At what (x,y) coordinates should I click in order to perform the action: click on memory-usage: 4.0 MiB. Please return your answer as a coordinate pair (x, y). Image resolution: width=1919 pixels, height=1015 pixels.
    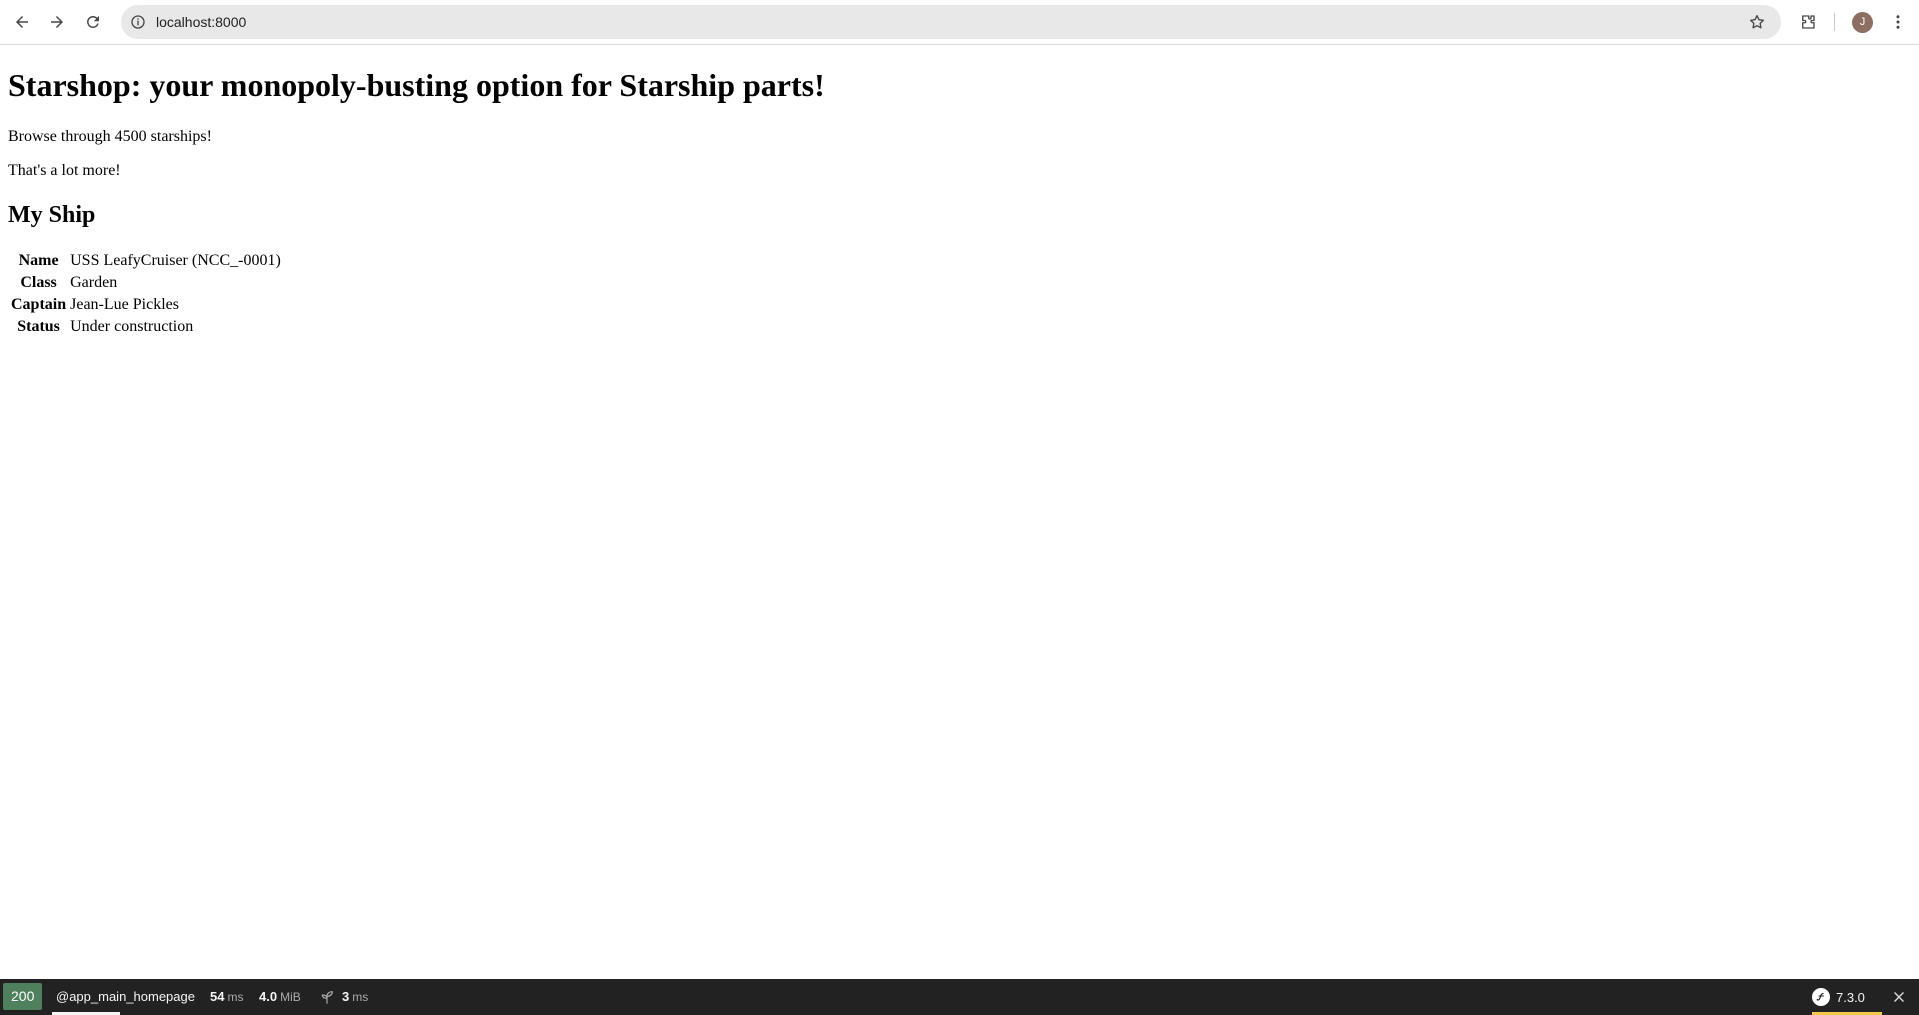
    Looking at the image, I should click on (280, 997).